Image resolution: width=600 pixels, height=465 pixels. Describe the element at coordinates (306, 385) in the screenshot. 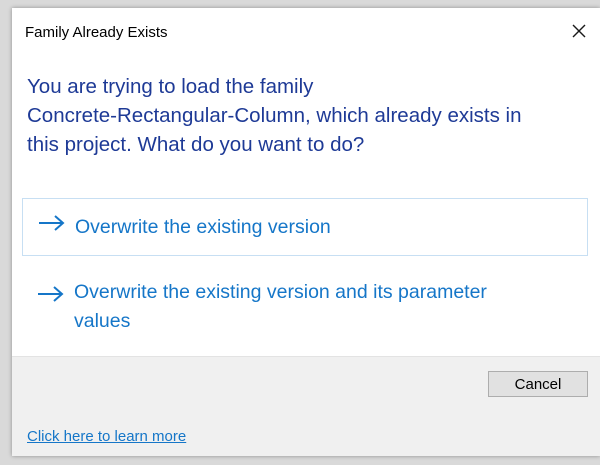

I see `button-bar: Cancel` at that location.